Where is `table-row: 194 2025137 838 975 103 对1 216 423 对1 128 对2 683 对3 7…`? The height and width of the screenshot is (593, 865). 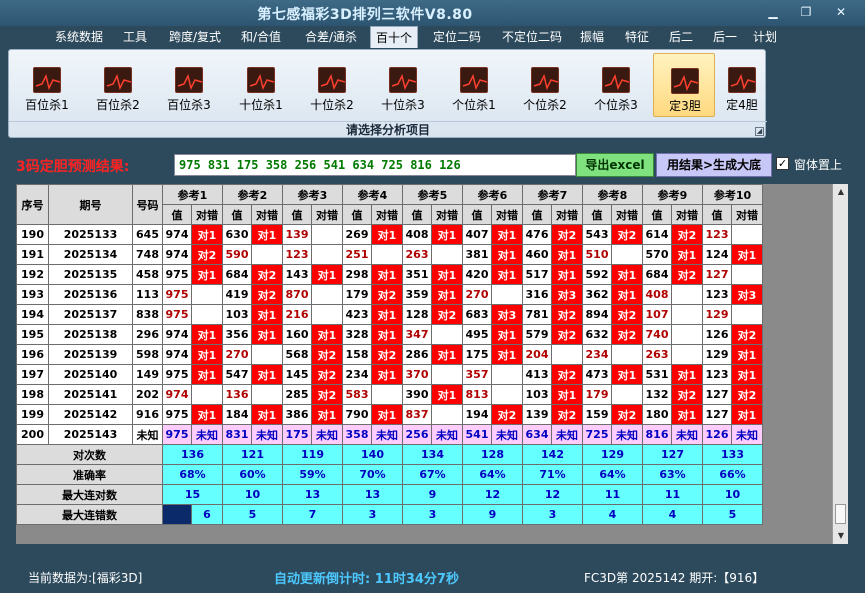
table-row: 194 2025137 838 975 103 对1 216 423 对1 128 对2 683 对3 7… is located at coordinates (389, 314).